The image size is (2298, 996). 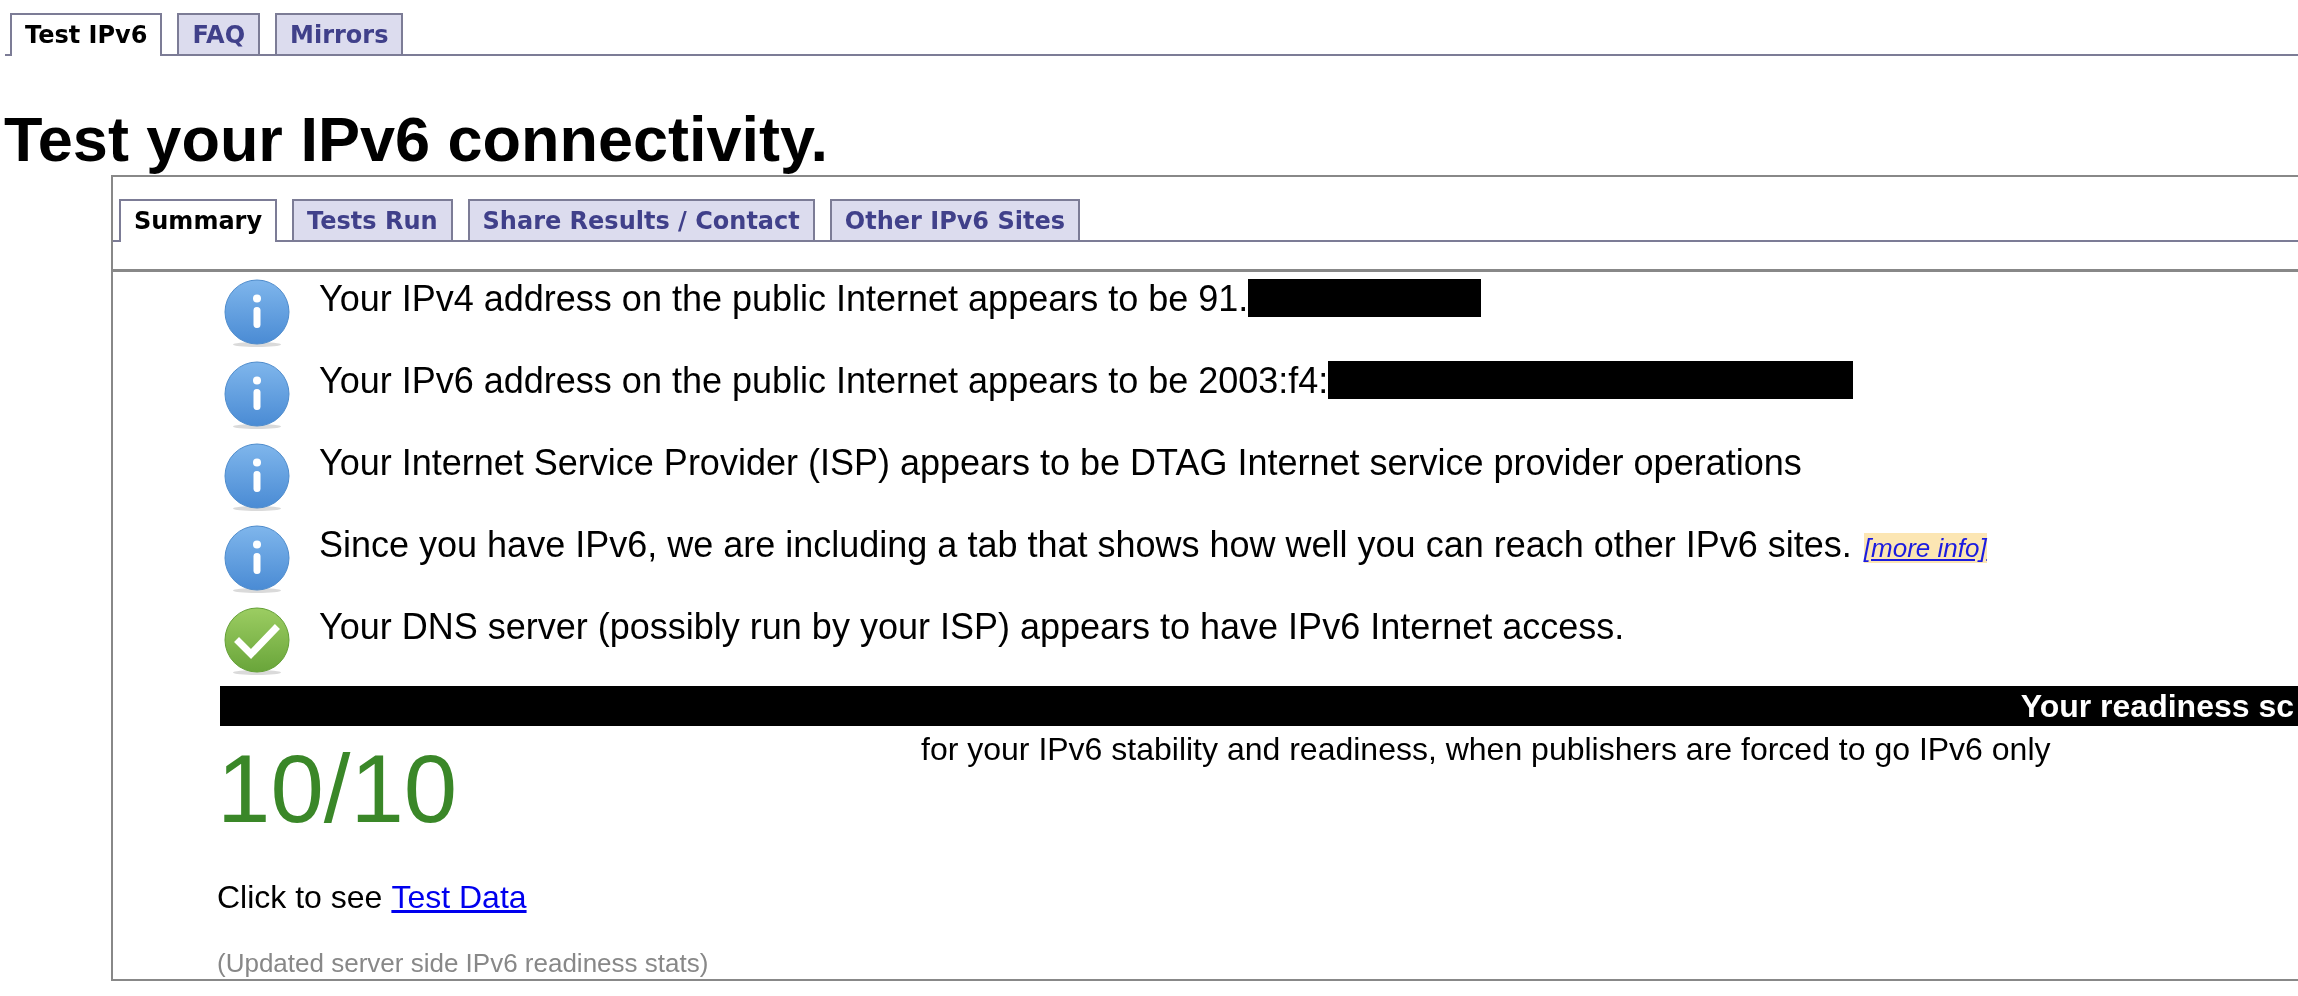 I want to click on tab: Test IPv6, so click(x=86, y=34).